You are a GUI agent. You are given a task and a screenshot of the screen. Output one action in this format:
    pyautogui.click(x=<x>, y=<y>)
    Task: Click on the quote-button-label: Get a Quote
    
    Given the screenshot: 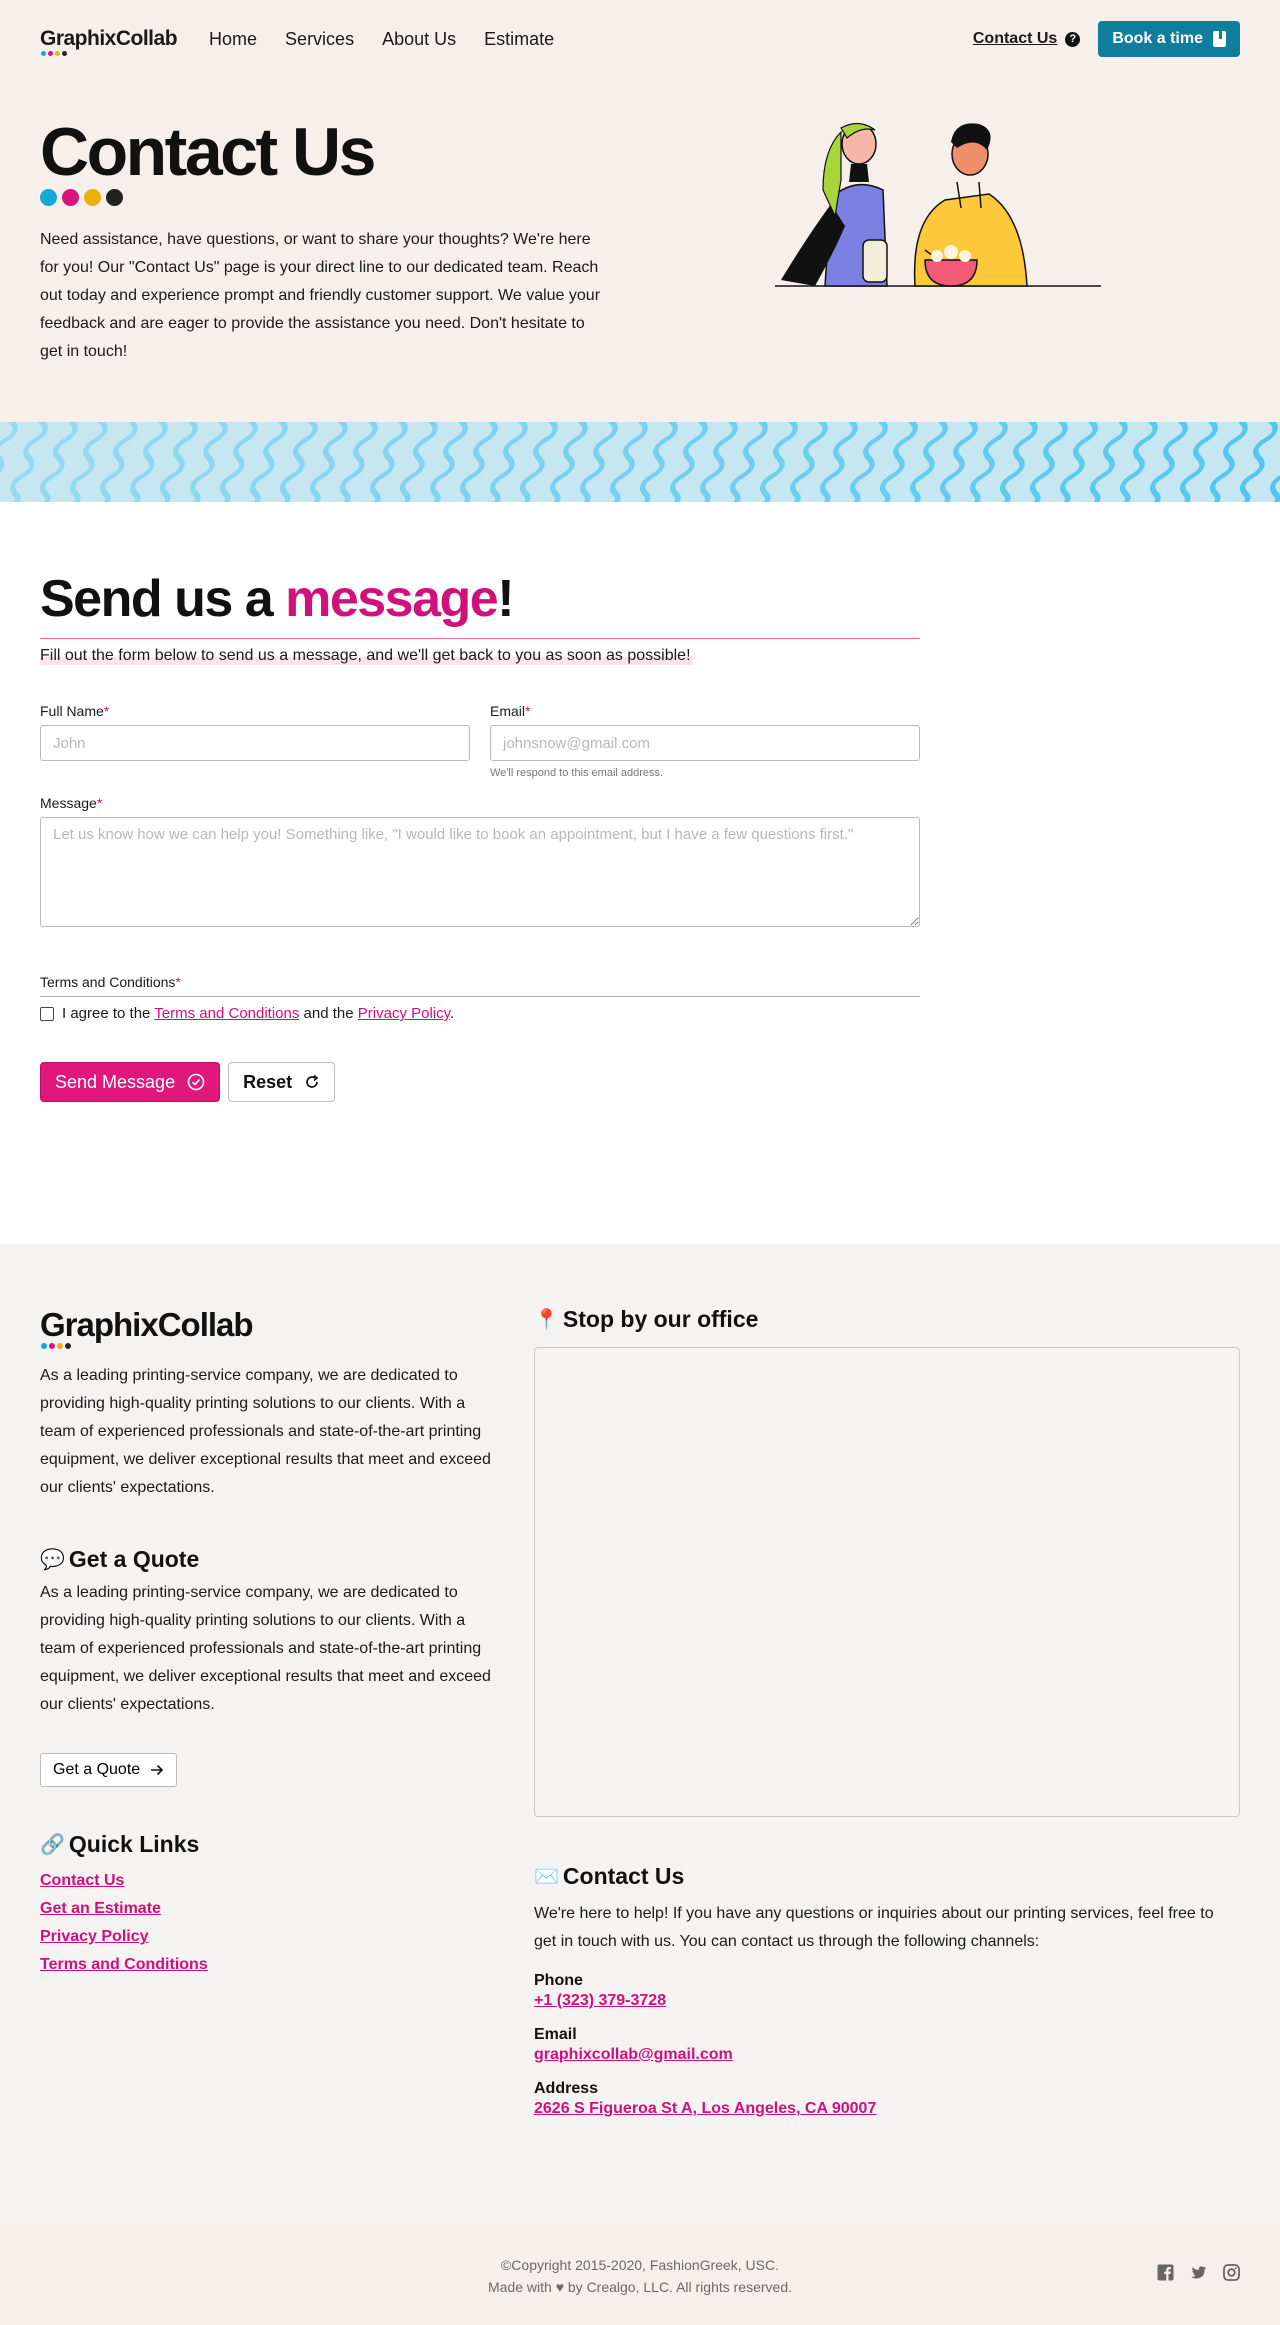 What is the action you would take?
    pyautogui.click(x=97, y=1769)
    